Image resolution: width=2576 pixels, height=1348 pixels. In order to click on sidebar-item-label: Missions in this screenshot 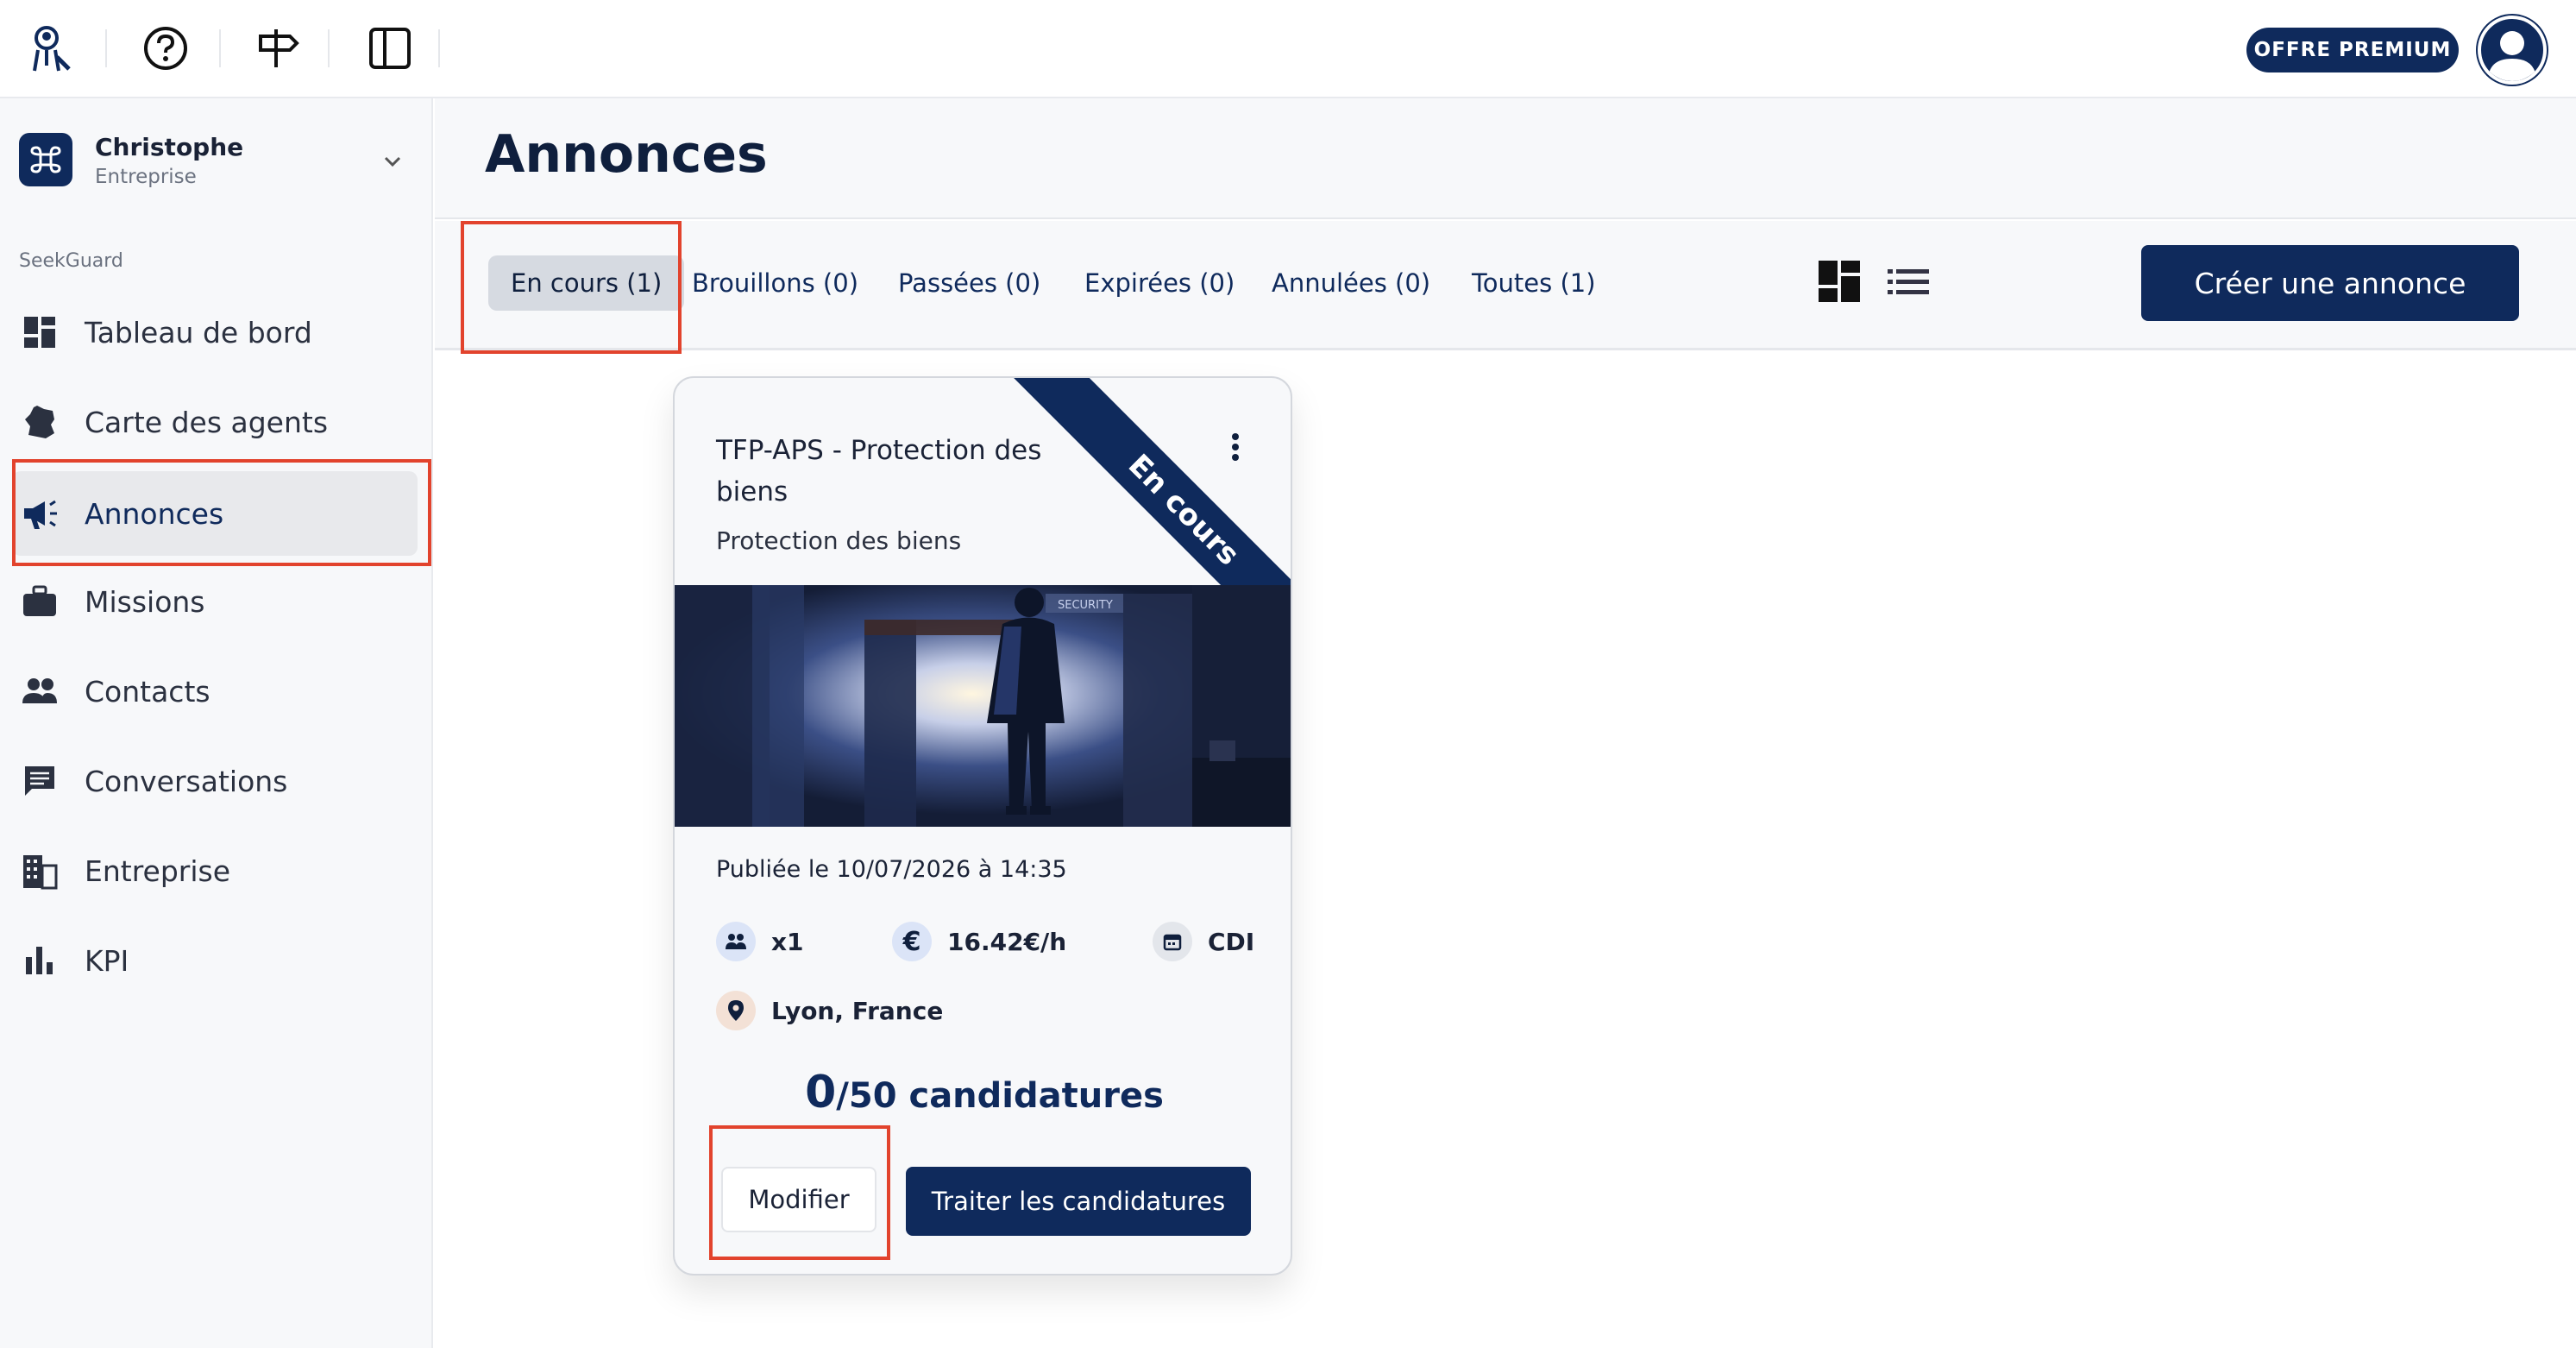, I will do `click(145, 602)`.